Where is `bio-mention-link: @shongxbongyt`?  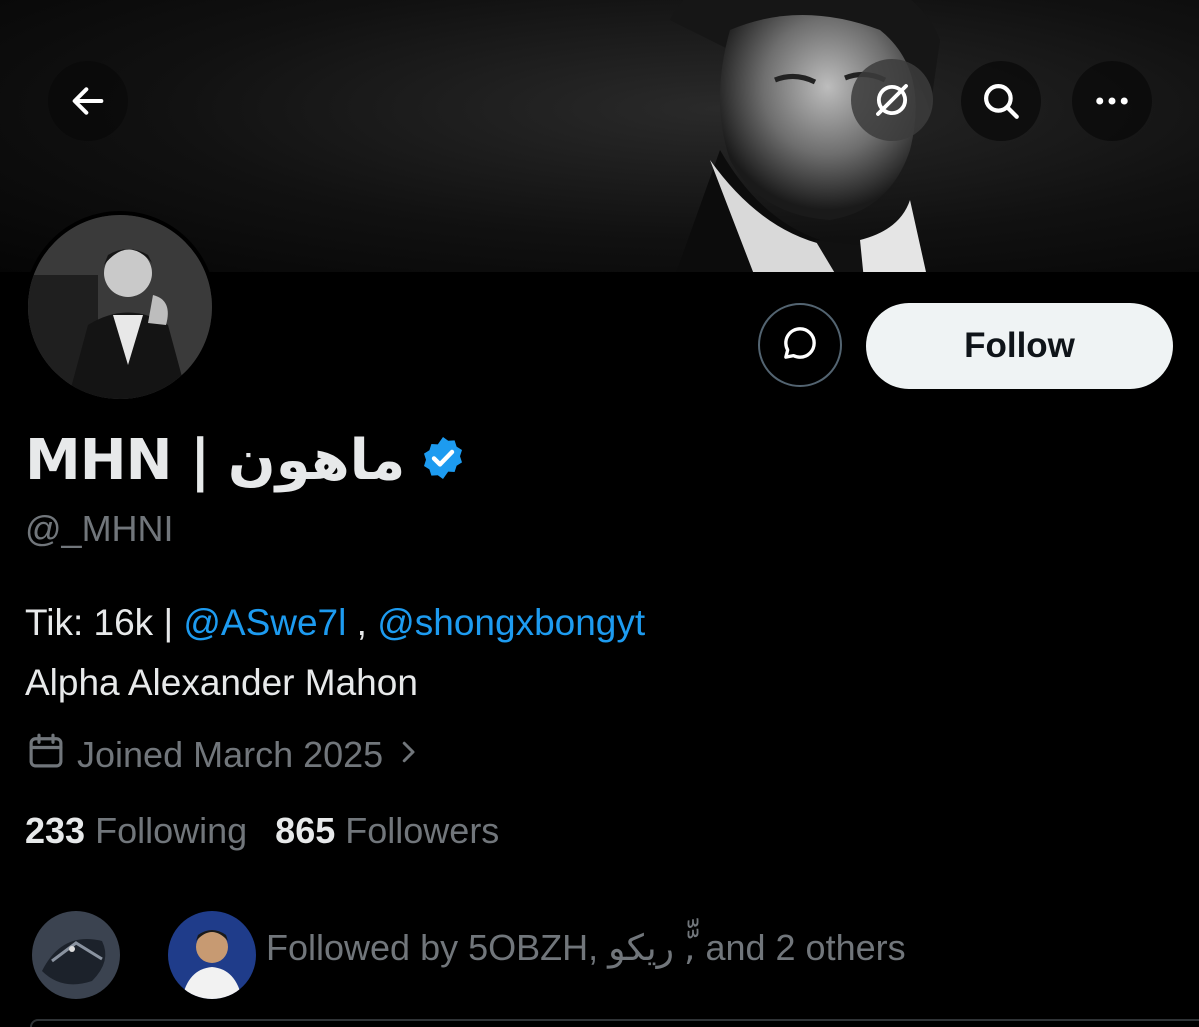
bio-mention-link: @shongxbongyt is located at coordinates (511, 622).